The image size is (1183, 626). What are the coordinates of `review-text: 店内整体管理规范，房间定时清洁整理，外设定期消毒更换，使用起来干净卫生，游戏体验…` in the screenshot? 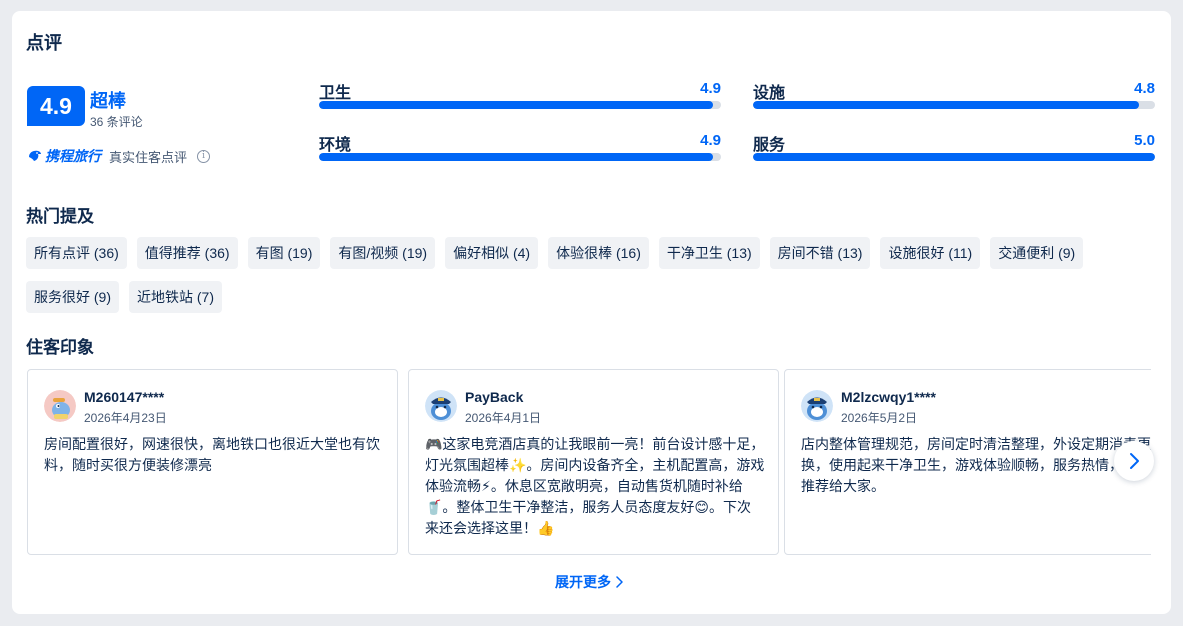 It's located at (976, 465).